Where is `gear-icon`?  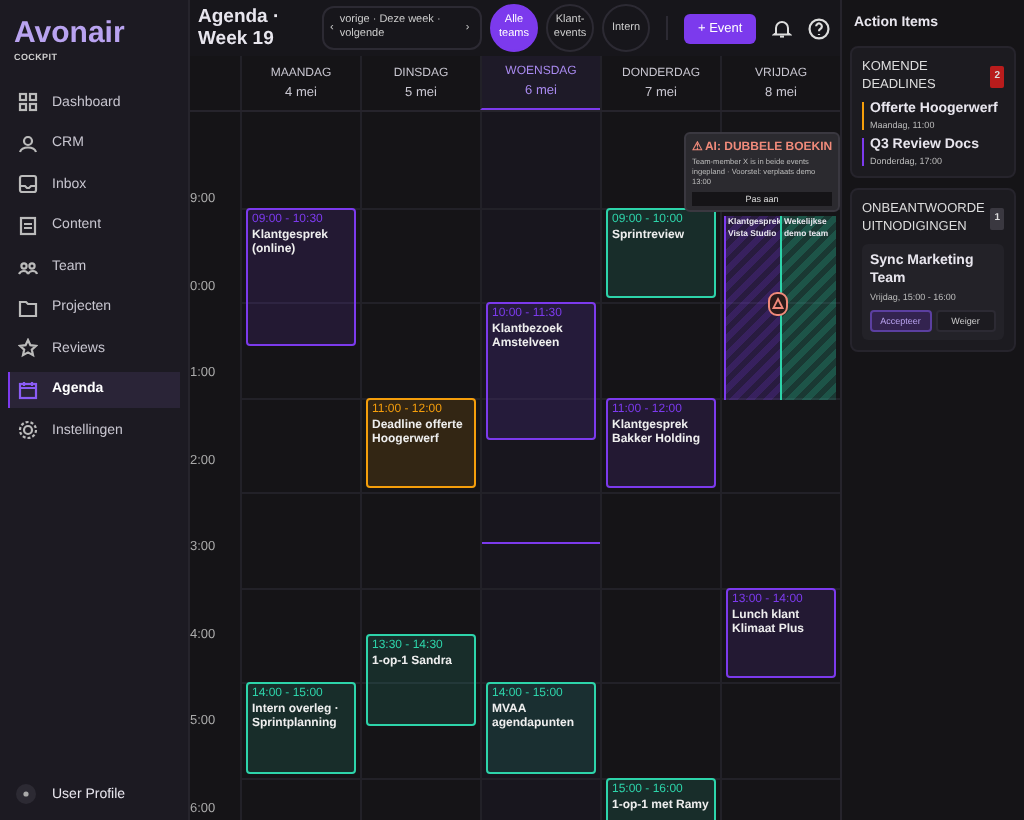
gear-icon is located at coordinates (28, 430).